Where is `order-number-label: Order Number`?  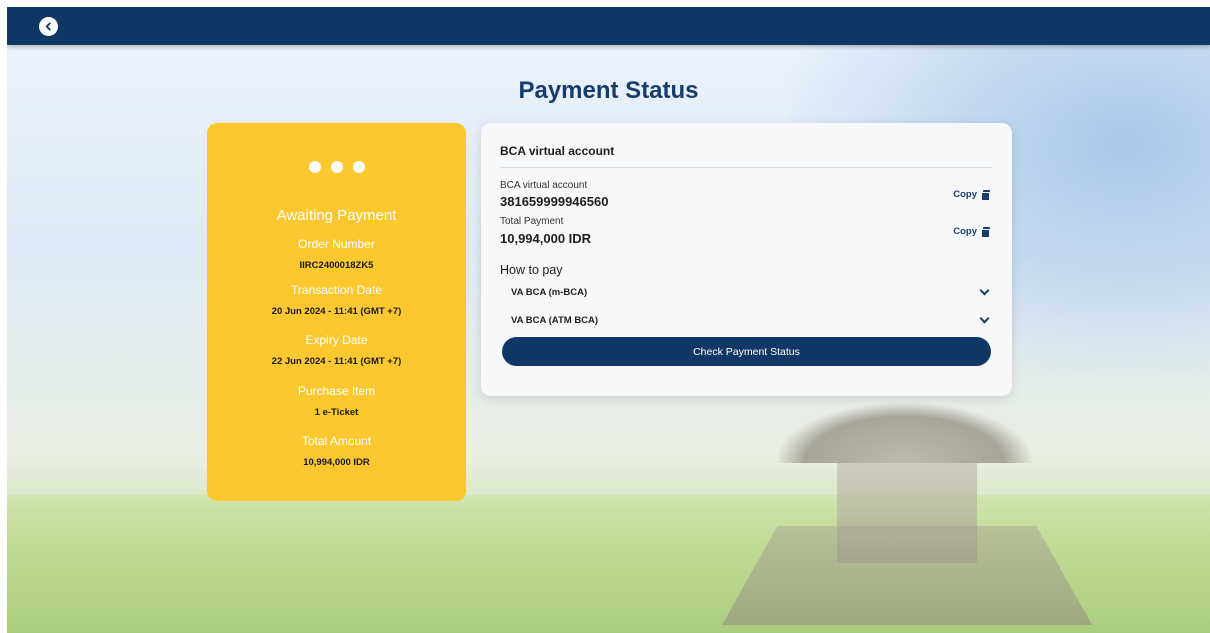 order-number-label: Order Number is located at coordinates (336, 244).